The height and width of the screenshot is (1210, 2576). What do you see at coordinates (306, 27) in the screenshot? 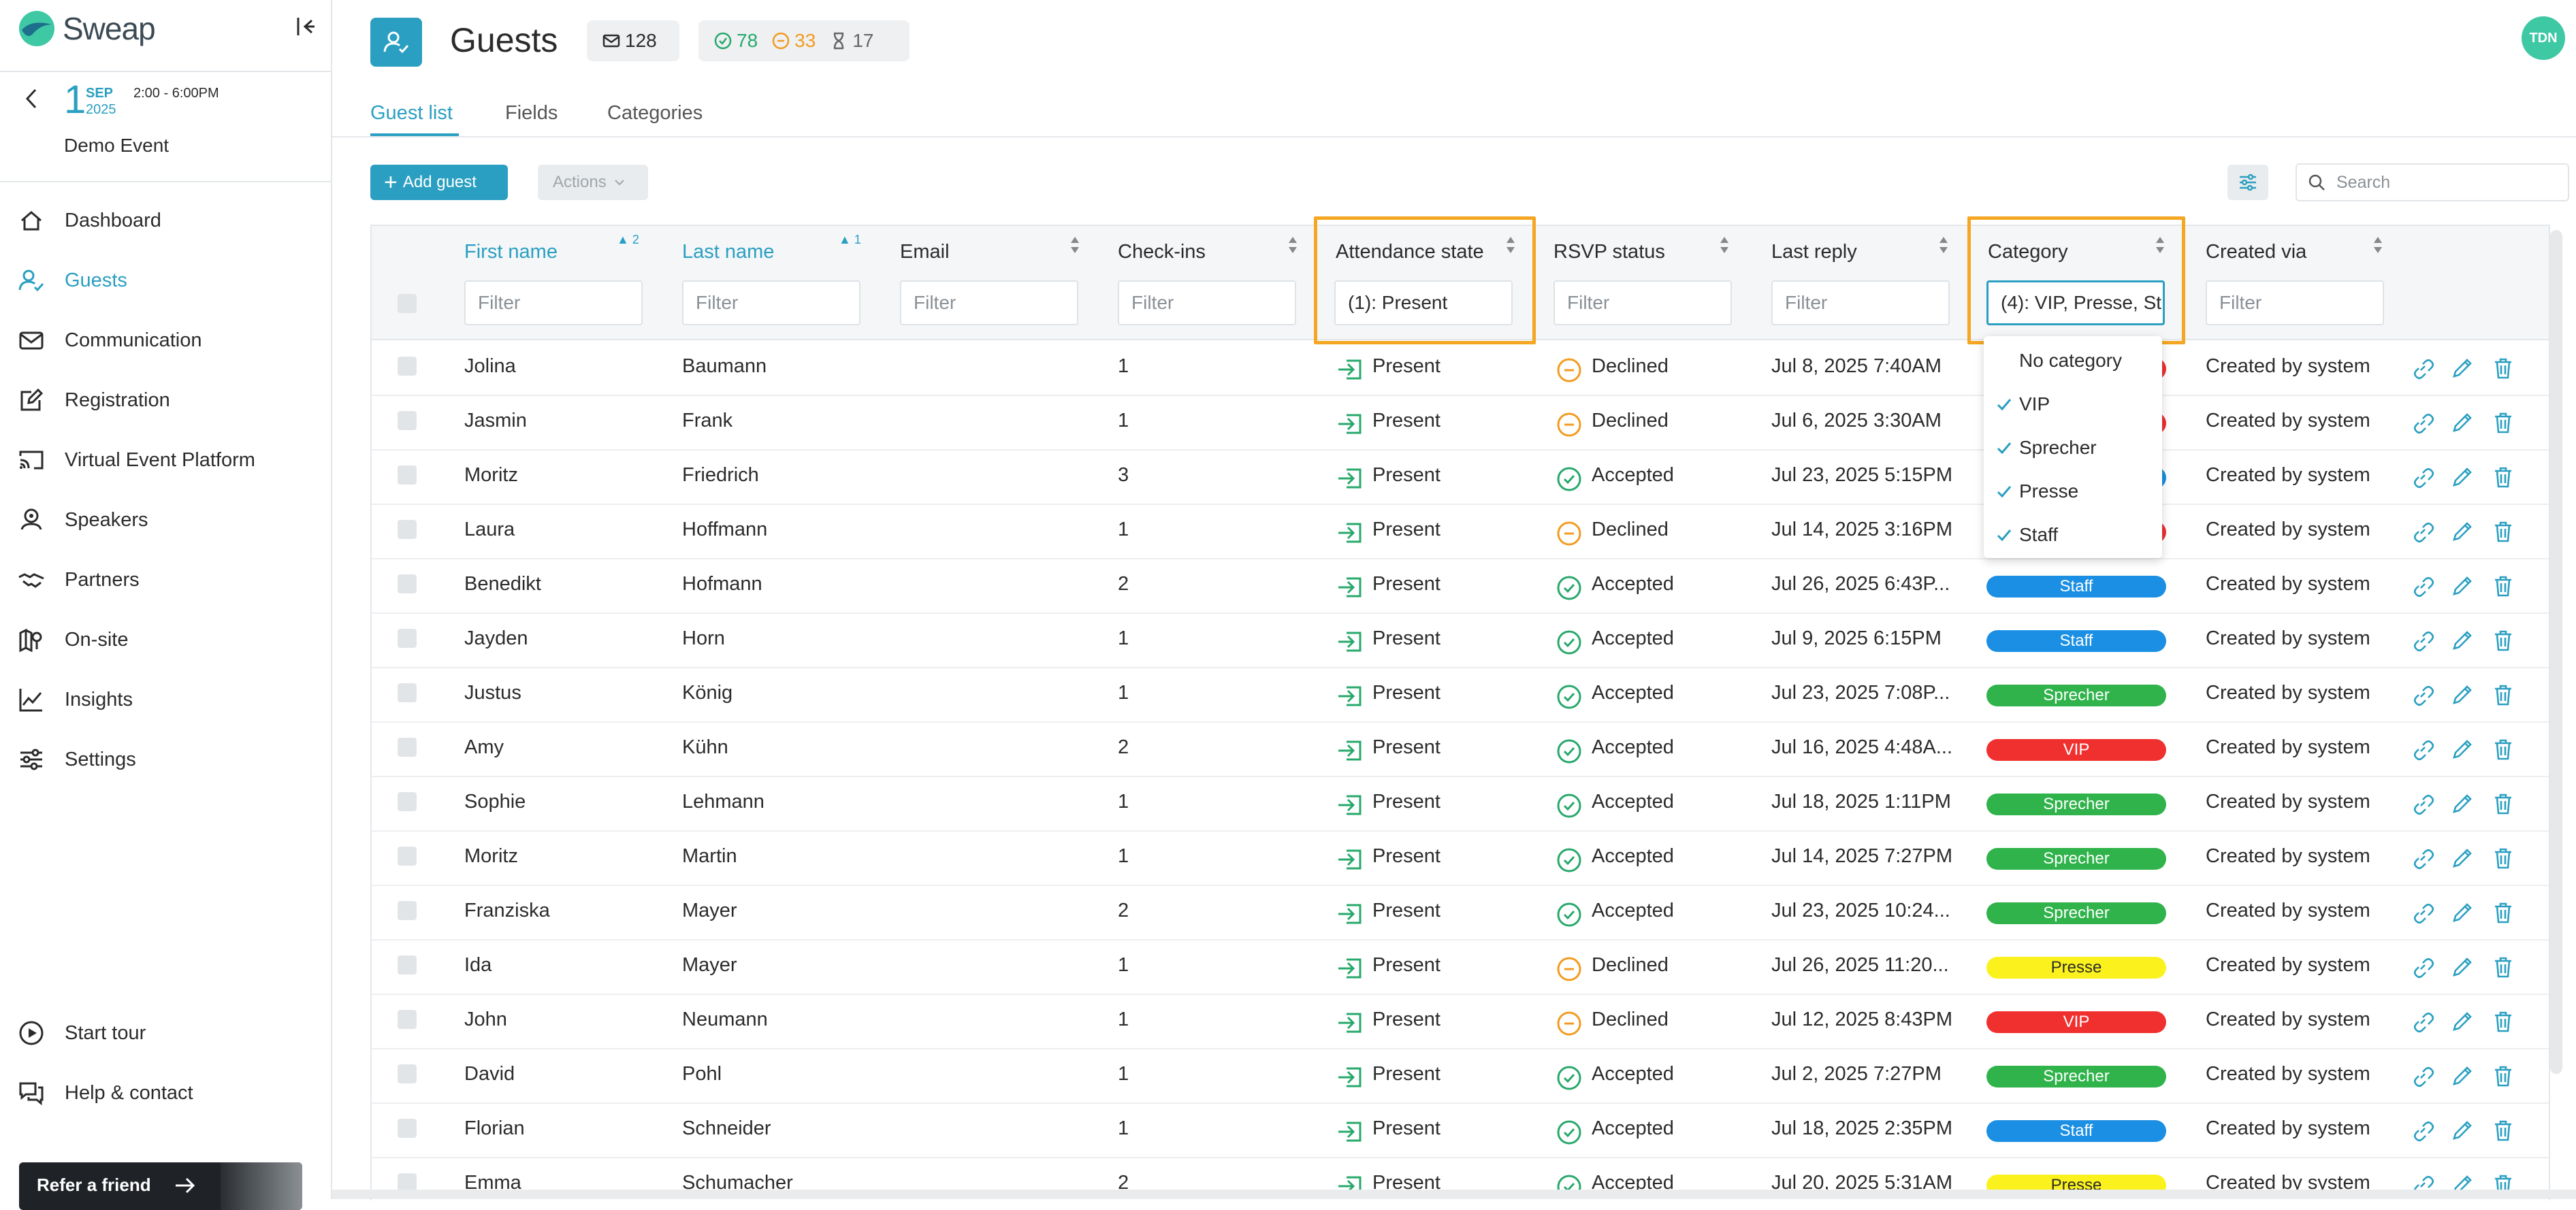
I see `collapse-sidebar-icon` at bounding box center [306, 27].